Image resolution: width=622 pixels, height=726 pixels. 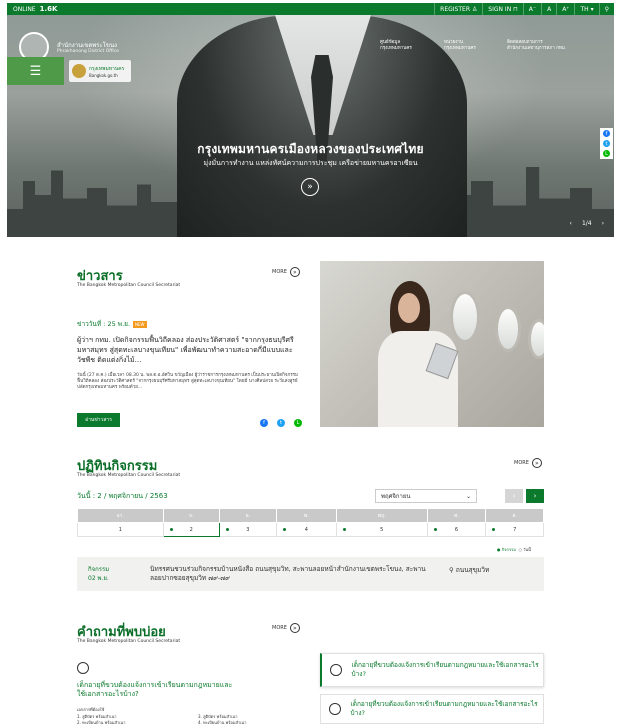 I want to click on day-number: 3, so click(x=248, y=529).